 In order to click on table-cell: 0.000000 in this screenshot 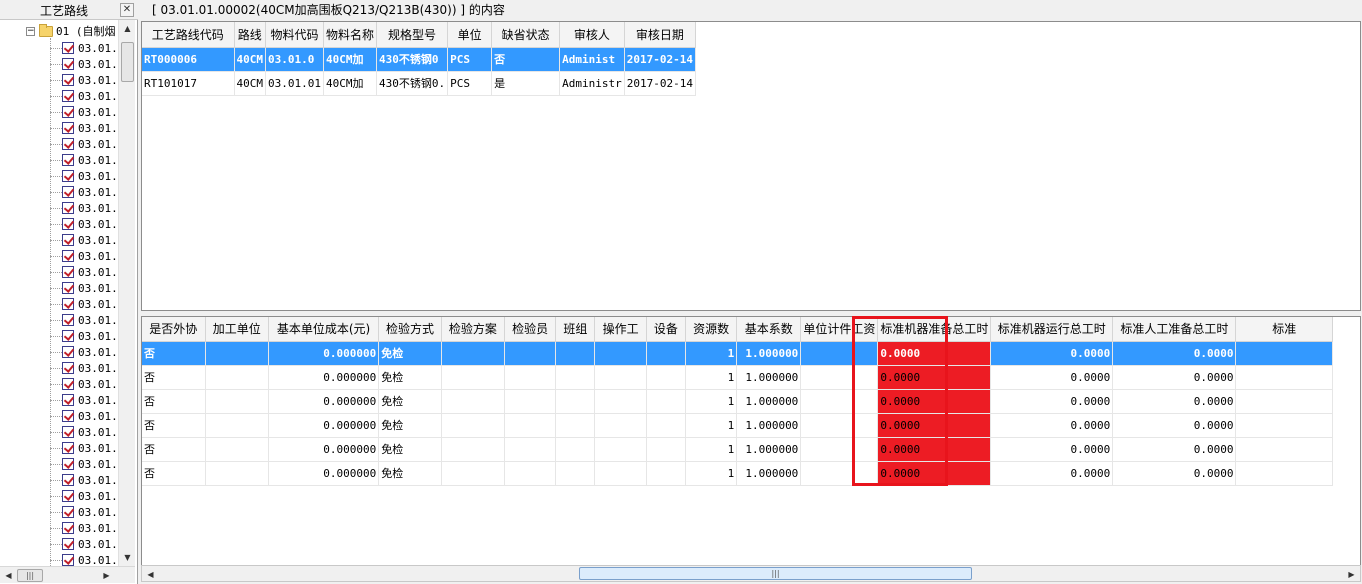, I will do `click(324, 473)`.